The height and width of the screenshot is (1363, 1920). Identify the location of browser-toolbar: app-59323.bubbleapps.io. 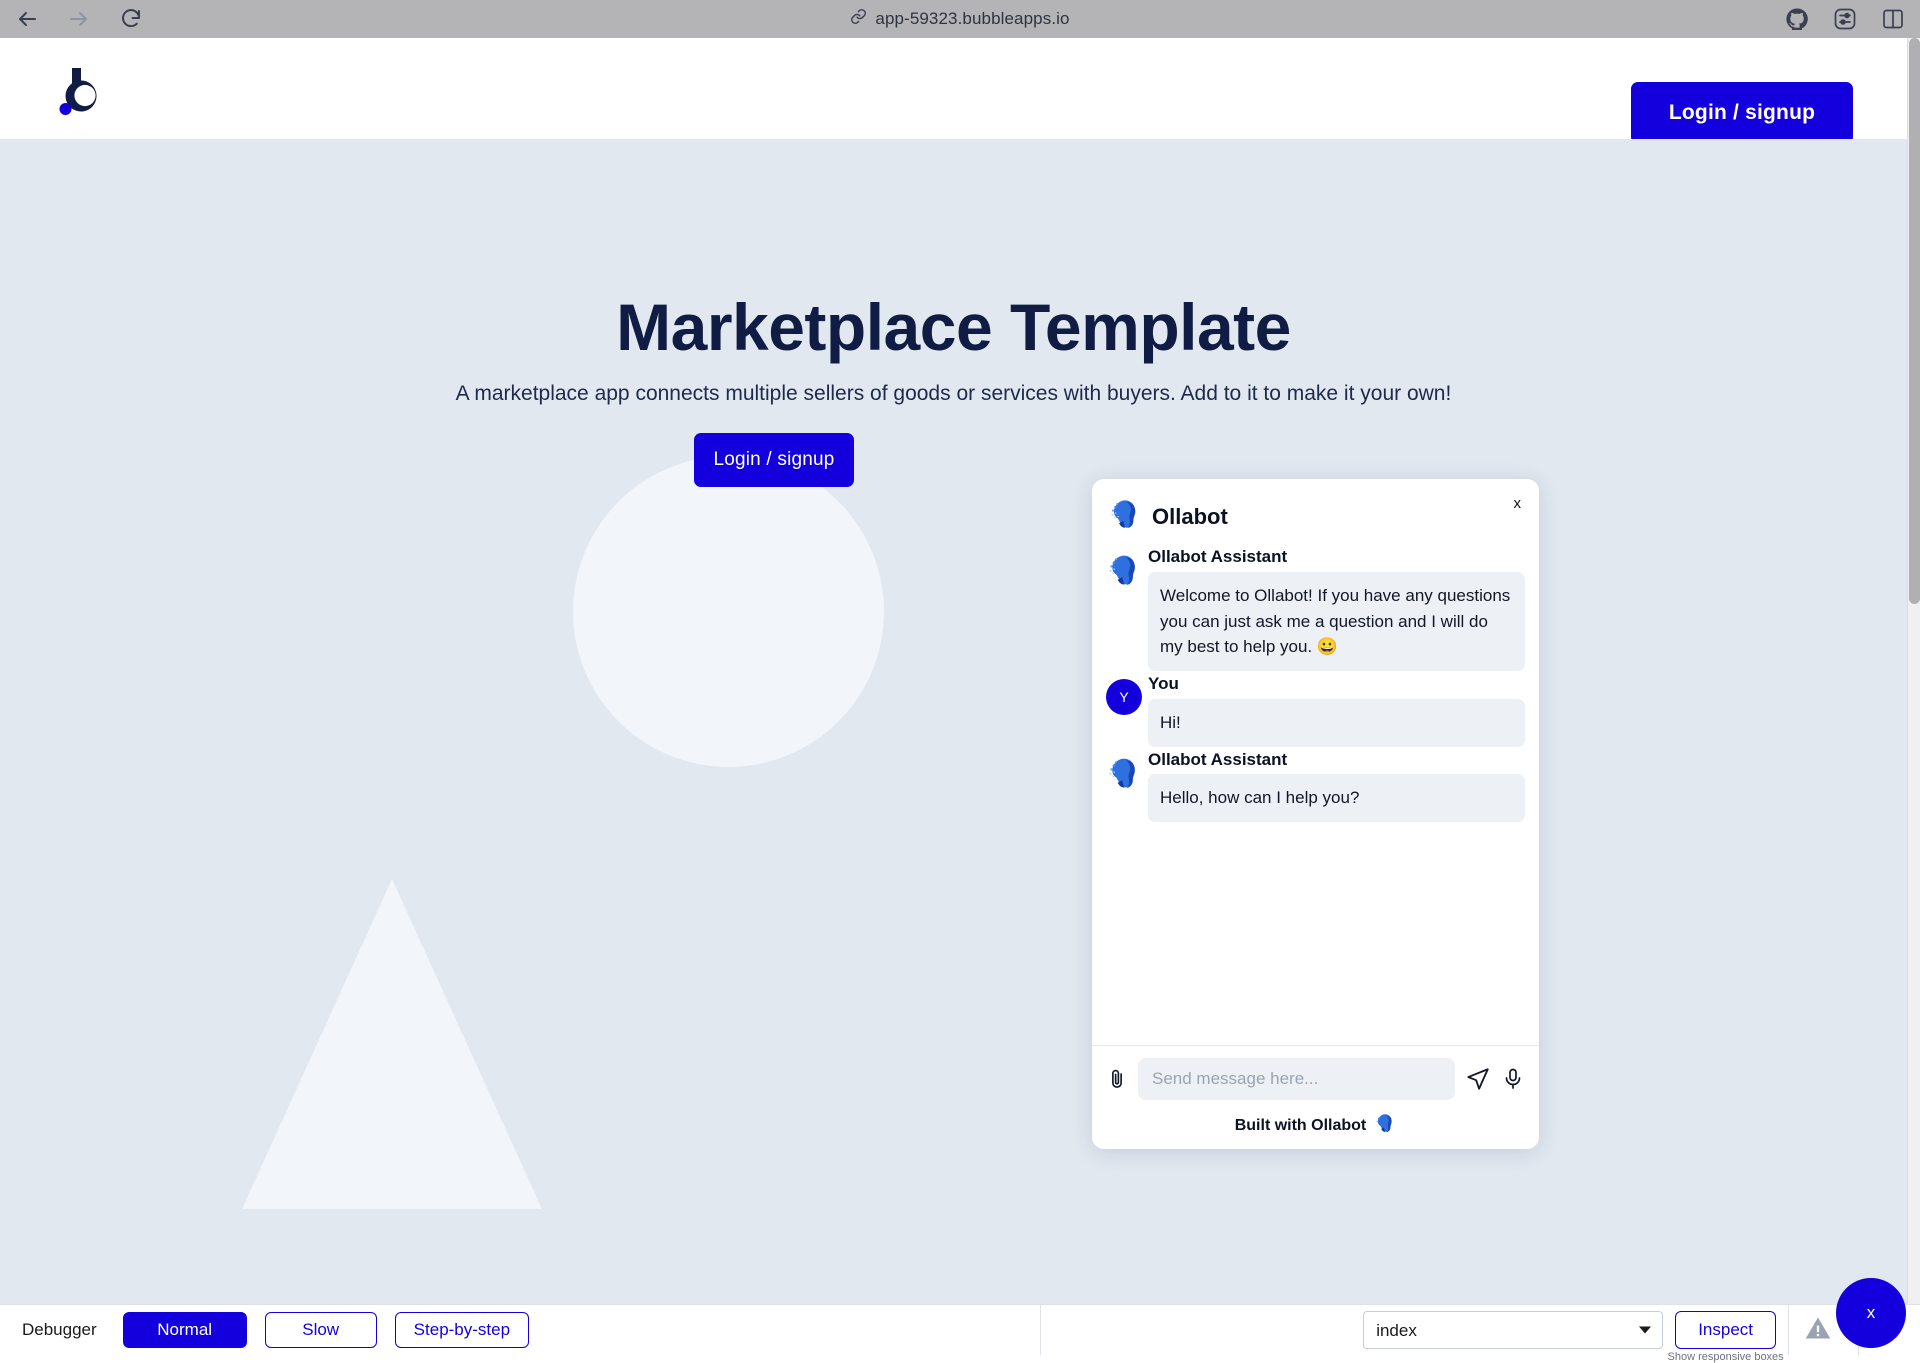
(960, 19).